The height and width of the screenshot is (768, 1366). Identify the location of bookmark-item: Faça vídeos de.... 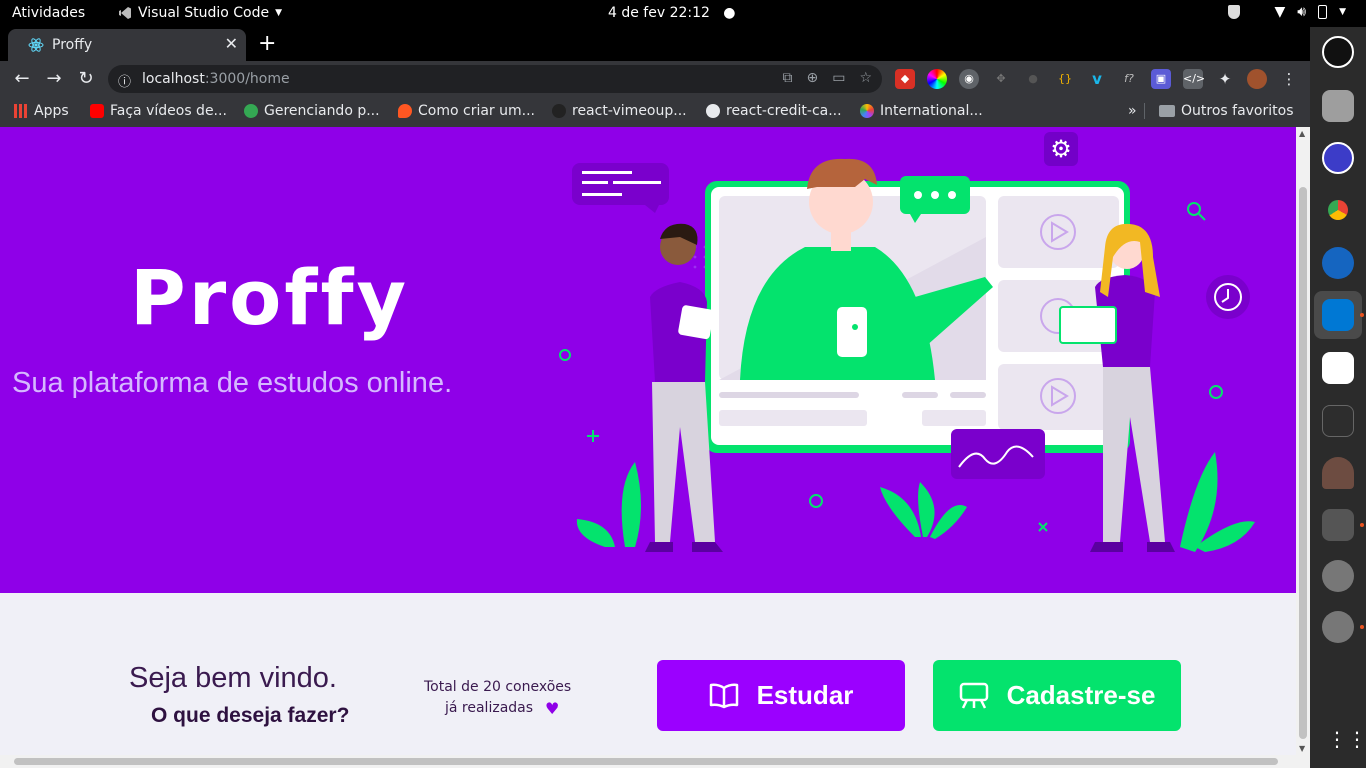
(158, 111).